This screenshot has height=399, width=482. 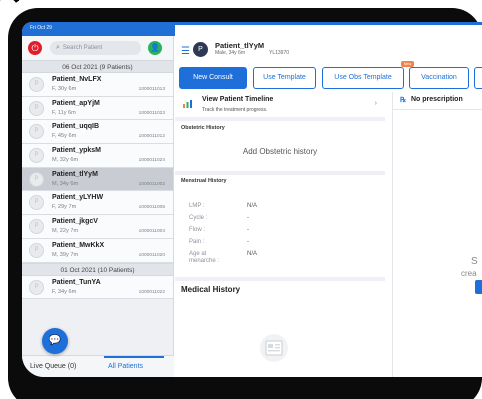 I want to click on rx-icon: ℞, so click(x=403, y=100).